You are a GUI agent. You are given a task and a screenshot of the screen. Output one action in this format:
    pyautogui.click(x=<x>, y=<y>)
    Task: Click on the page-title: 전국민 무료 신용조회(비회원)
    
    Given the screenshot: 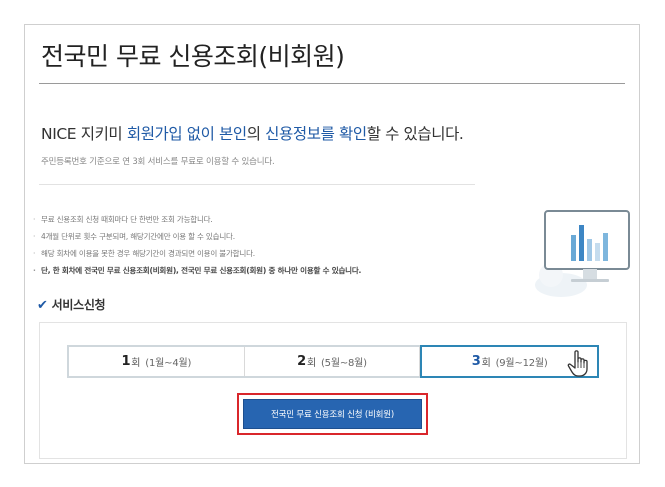 What is the action you would take?
    pyautogui.click(x=193, y=56)
    